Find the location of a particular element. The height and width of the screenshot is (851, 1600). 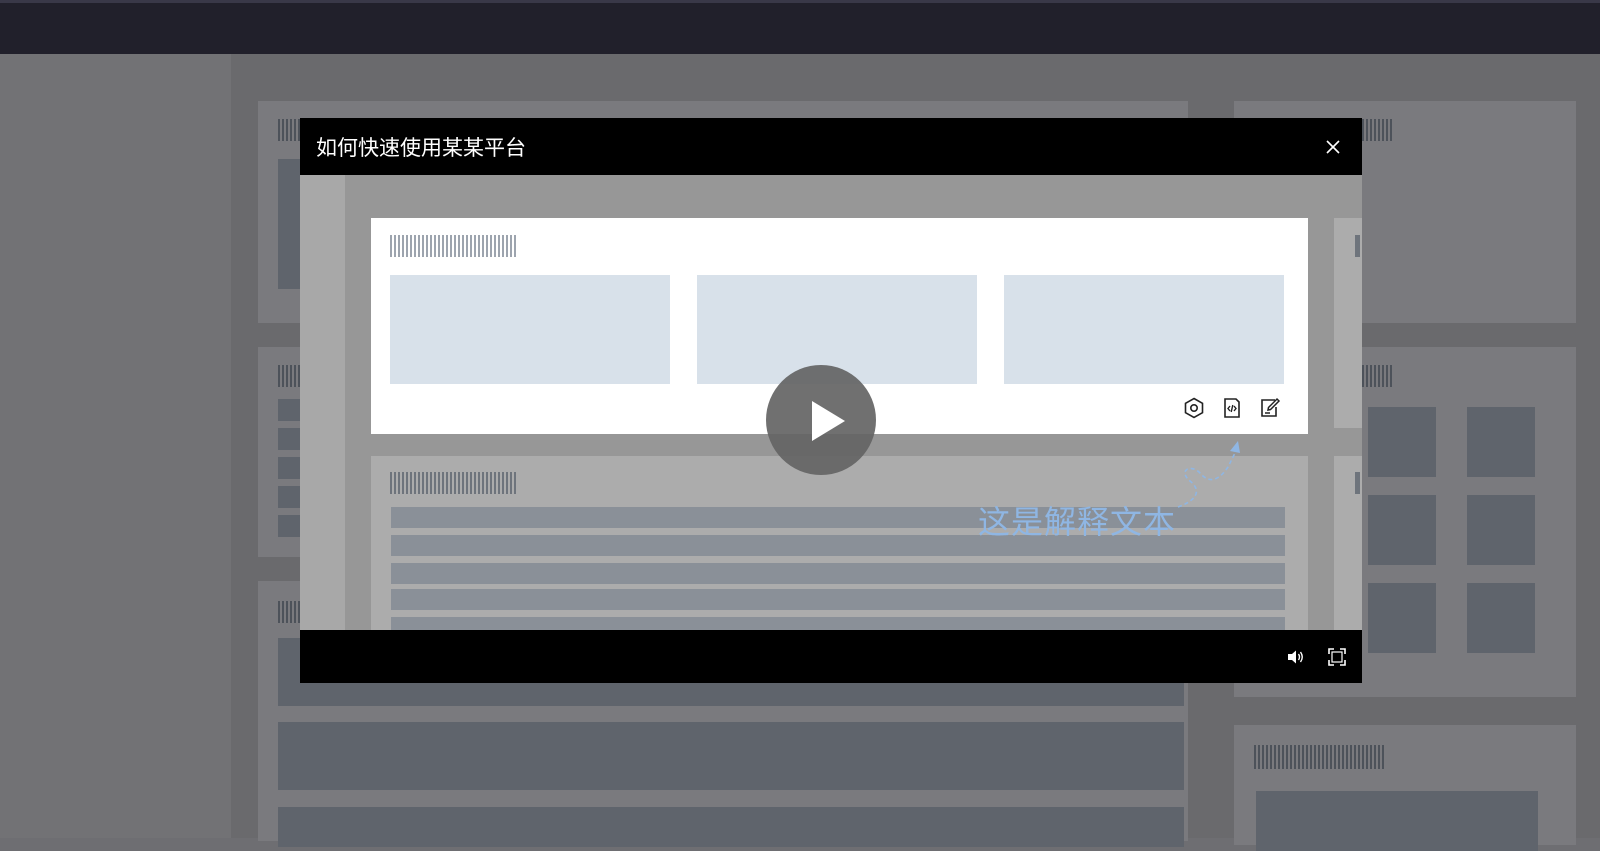

video-content-card is located at coordinates (839, 543).